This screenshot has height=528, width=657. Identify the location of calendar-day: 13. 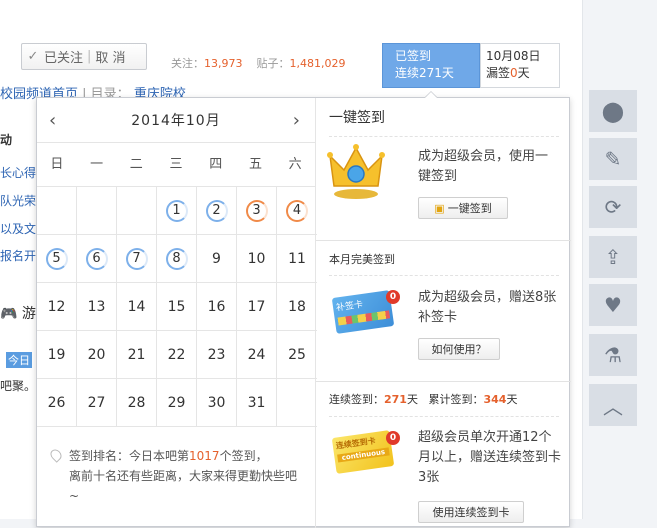
(97, 307).